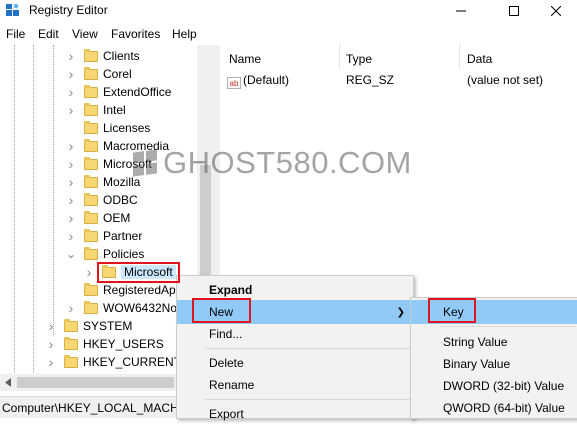  I want to click on title-bar: Registry Editor, so click(288, 11).